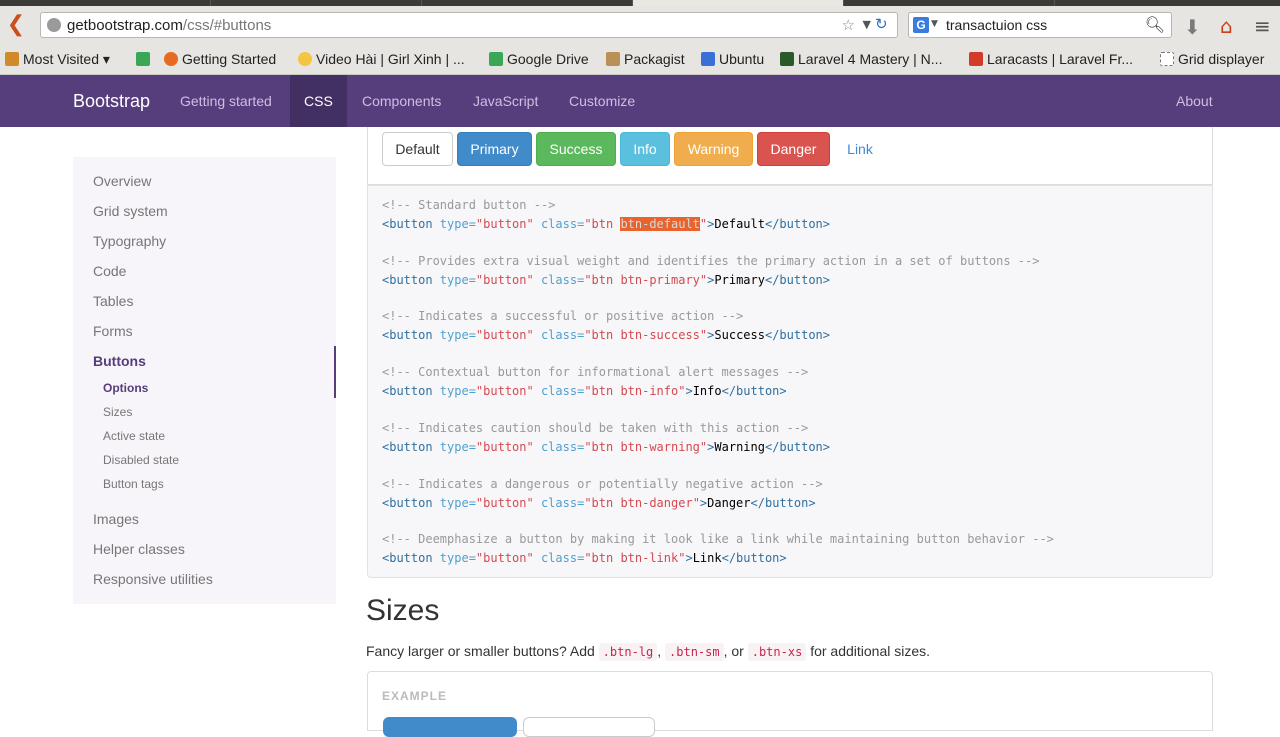 The width and height of the screenshot is (1280, 737). I want to click on search-engine-icon: G, so click(921, 25).